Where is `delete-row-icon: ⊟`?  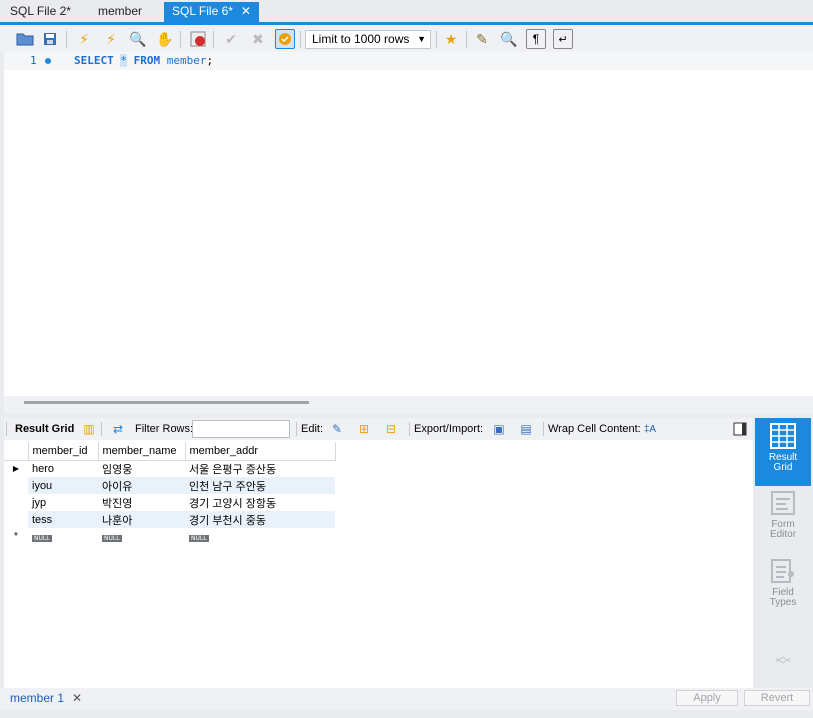
delete-row-icon: ⊟ is located at coordinates (391, 429).